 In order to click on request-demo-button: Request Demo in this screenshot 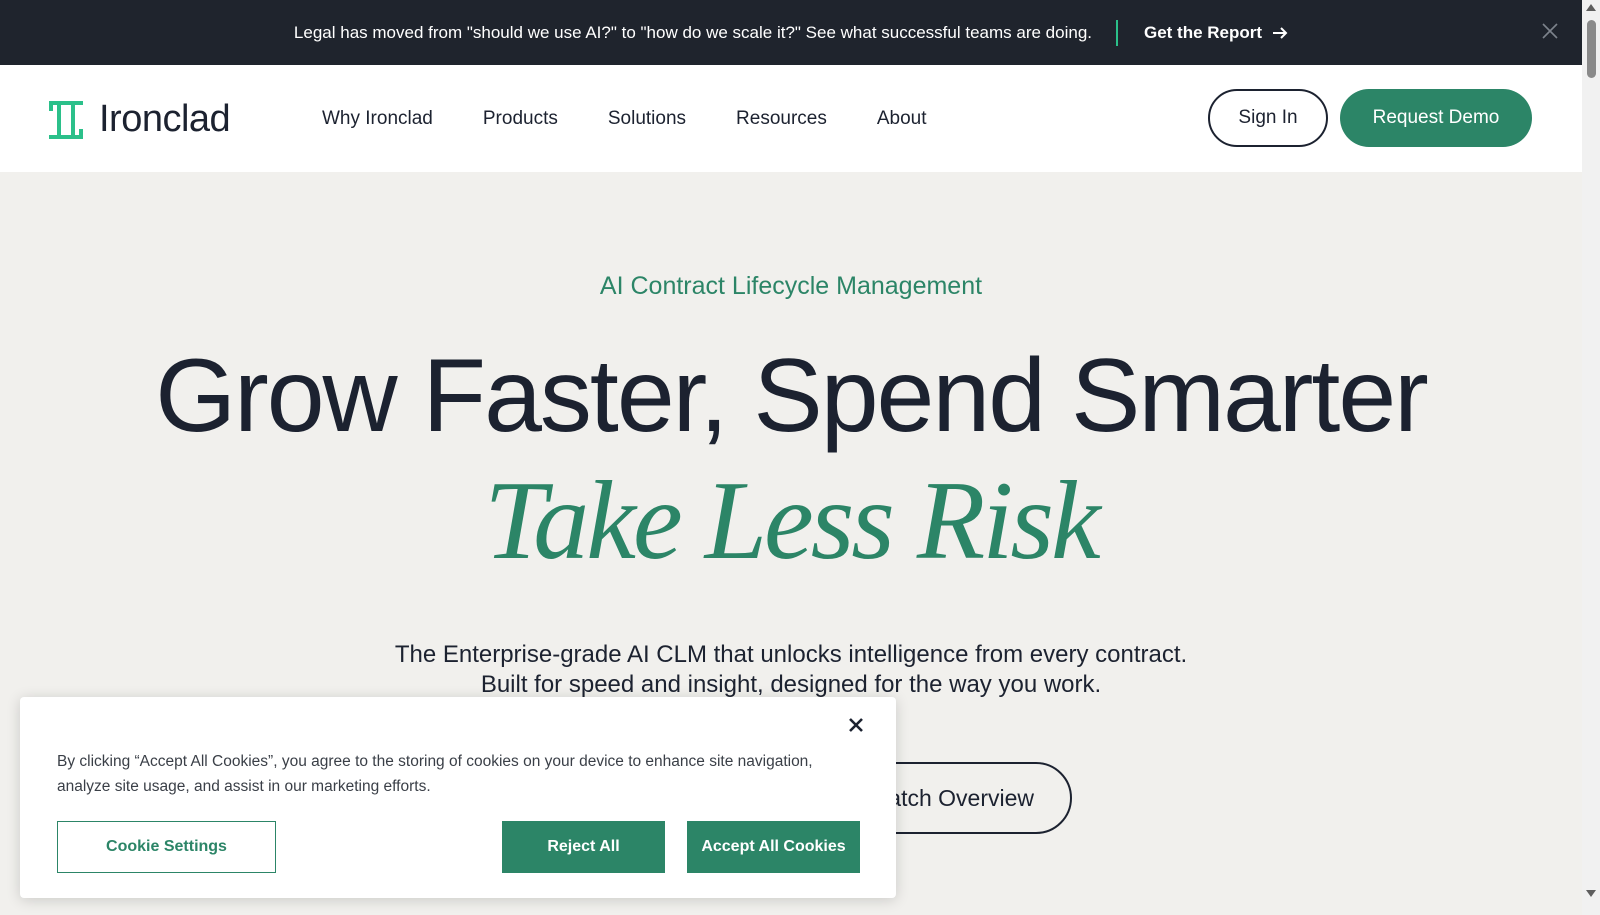, I will do `click(1436, 118)`.